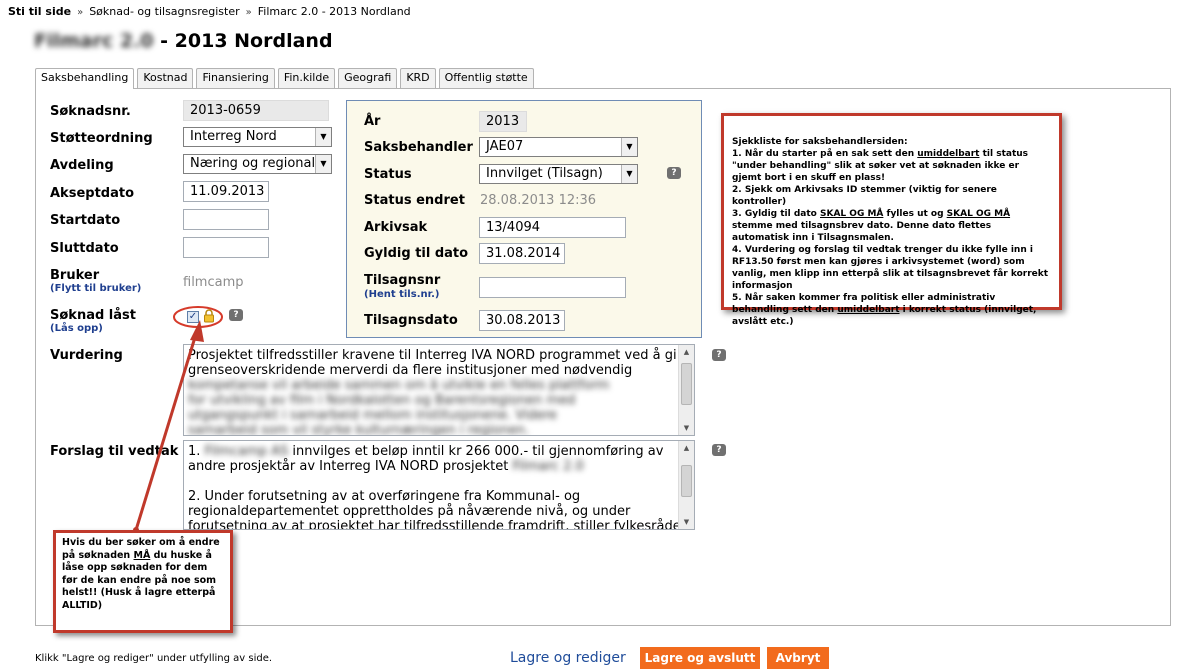 The image size is (1188, 669). I want to click on vurdering-scrollbar: ▲ ▼, so click(686, 390).